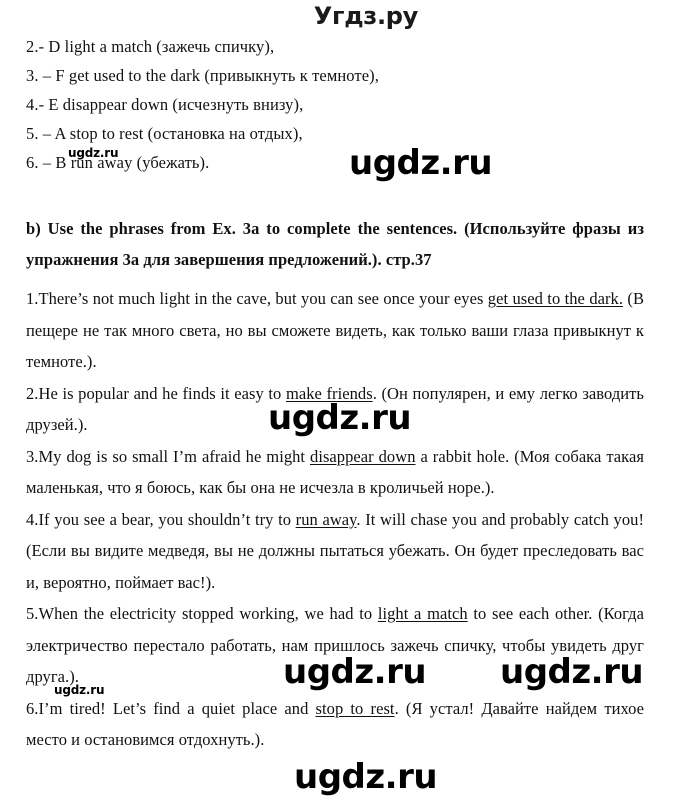 The width and height of the screenshot is (680, 797). I want to click on site-header: Угдз.ру, so click(340, 17).